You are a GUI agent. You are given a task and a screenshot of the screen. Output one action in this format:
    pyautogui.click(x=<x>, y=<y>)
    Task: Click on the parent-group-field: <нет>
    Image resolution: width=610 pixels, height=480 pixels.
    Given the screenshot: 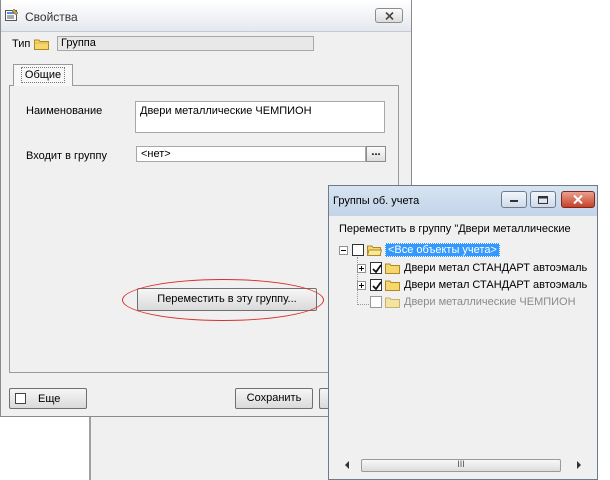 What is the action you would take?
    pyautogui.click(x=251, y=154)
    